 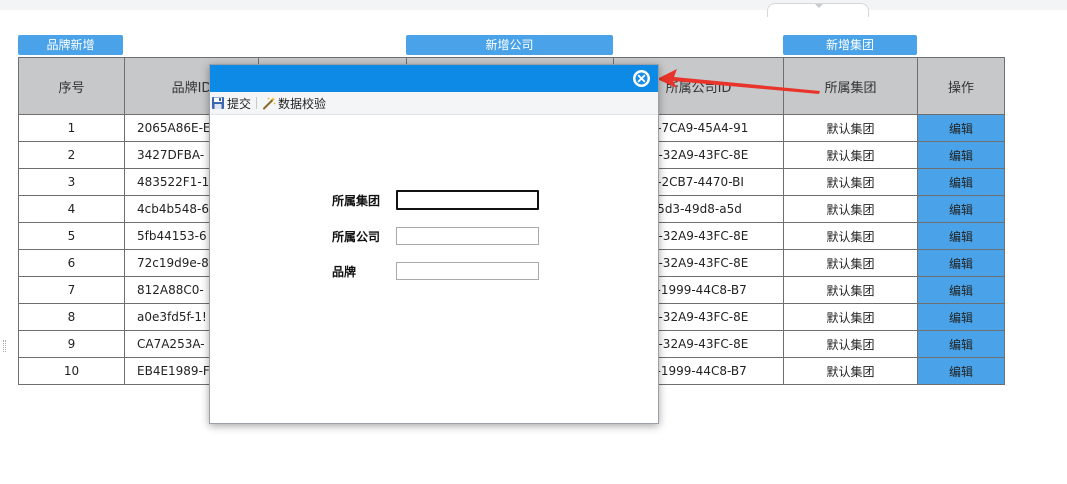 What do you see at coordinates (239, 103) in the screenshot?
I see `submit-label: 提交` at bounding box center [239, 103].